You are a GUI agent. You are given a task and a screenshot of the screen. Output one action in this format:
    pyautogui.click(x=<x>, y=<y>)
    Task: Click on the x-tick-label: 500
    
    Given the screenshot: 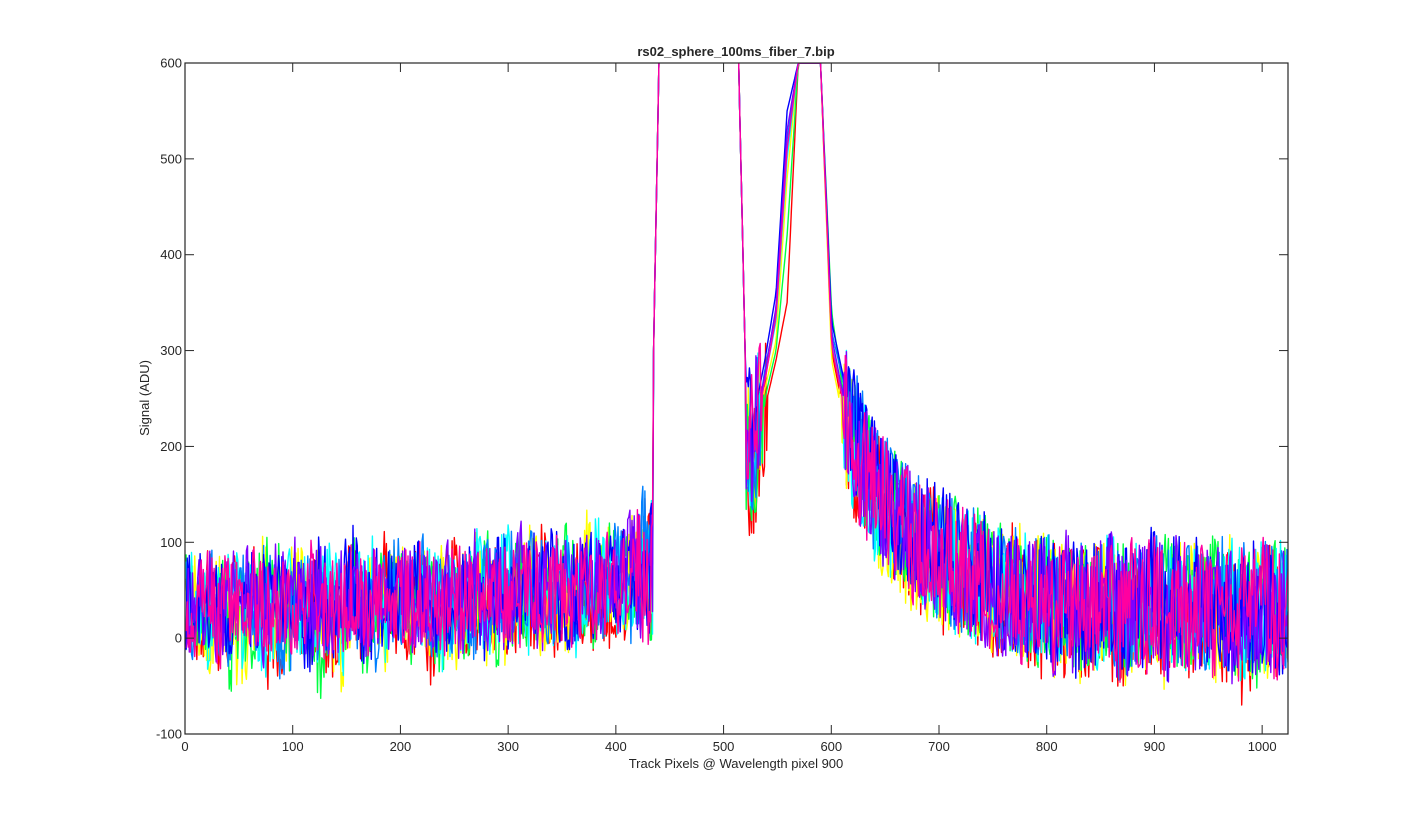 What is the action you would take?
    pyautogui.click(x=724, y=746)
    